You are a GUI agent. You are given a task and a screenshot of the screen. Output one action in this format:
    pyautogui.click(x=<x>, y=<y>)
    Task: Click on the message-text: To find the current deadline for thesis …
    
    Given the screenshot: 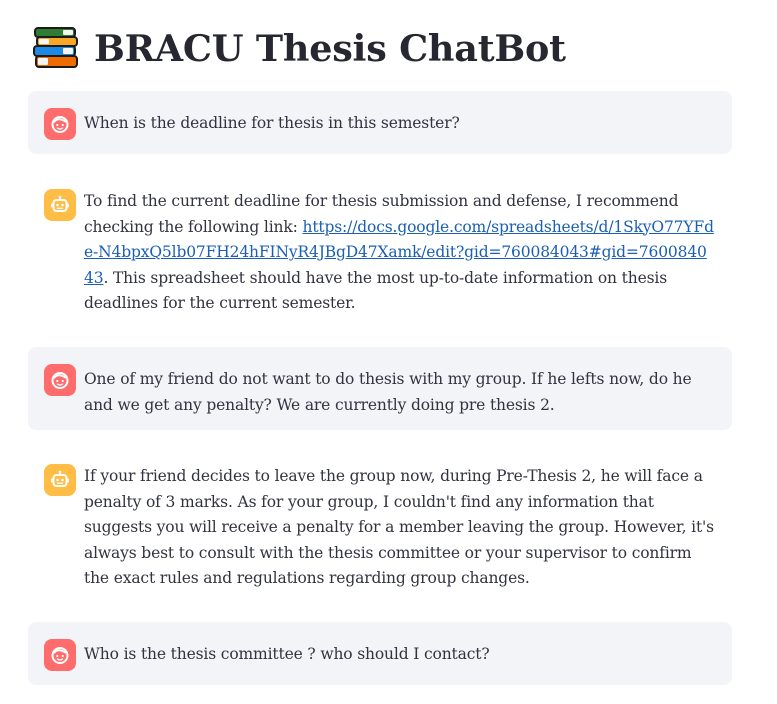 What is the action you would take?
    pyautogui.click(x=400, y=252)
    